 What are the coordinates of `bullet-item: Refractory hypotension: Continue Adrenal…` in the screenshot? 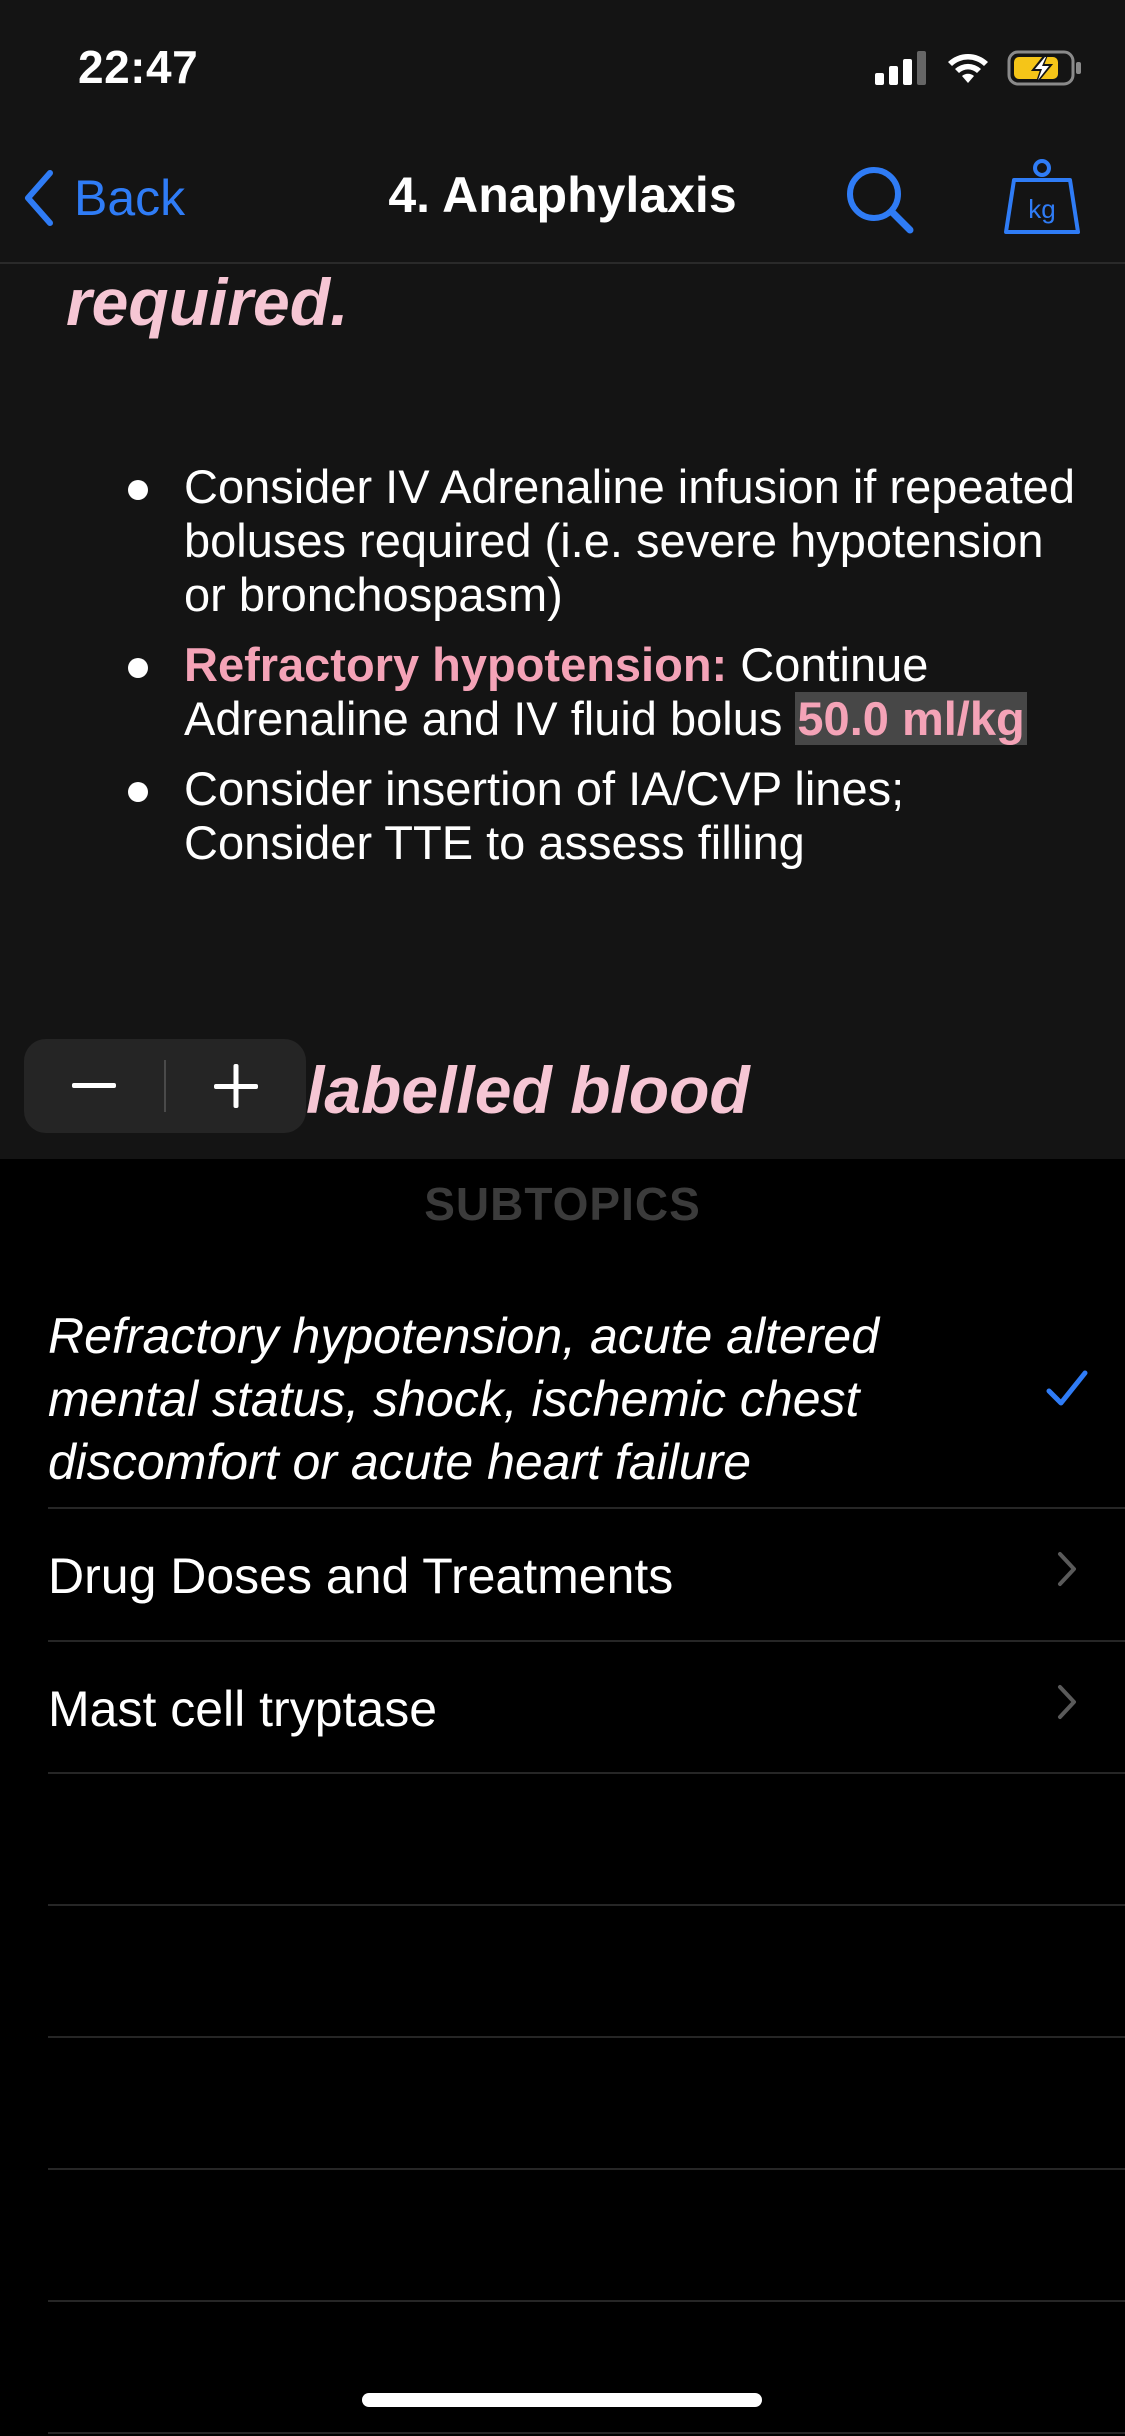 It's located at (606, 692).